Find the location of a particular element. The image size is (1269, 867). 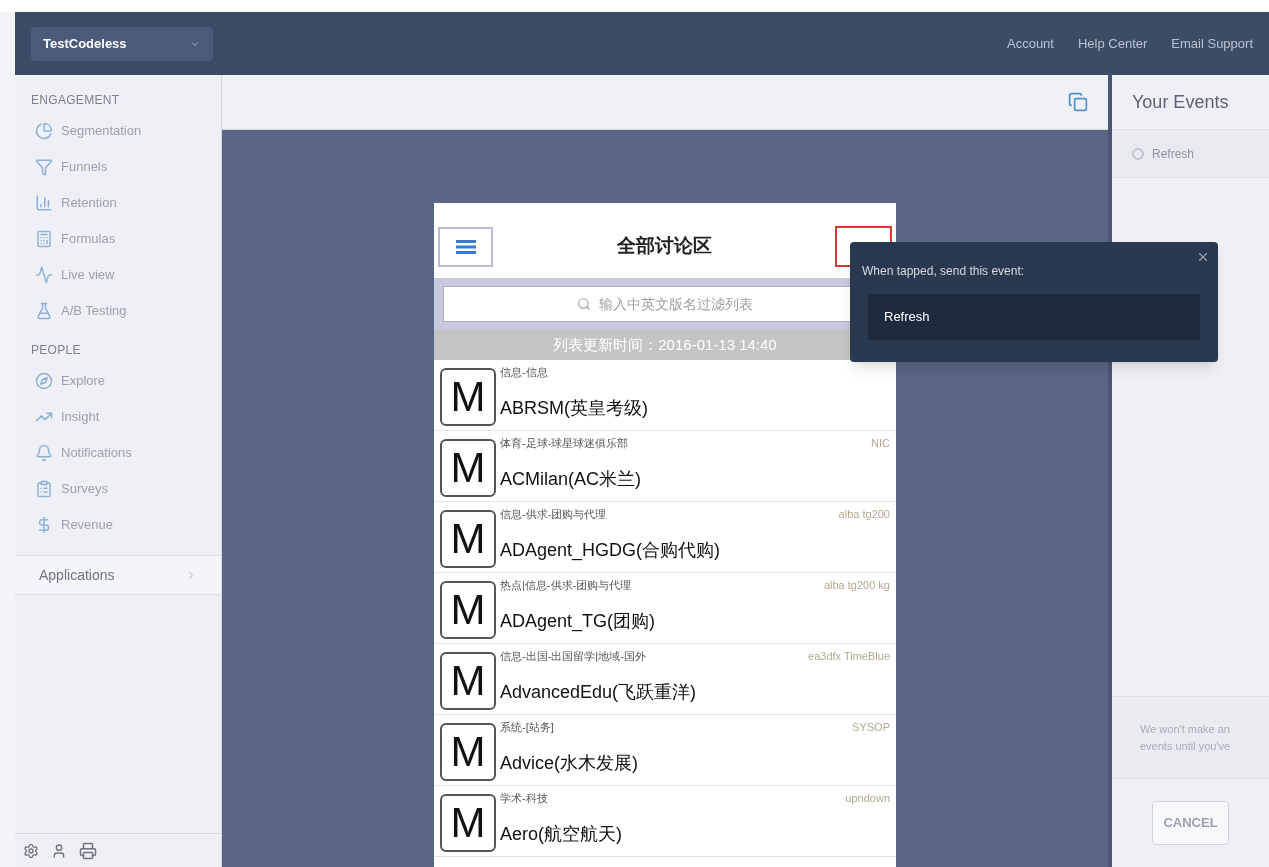

menu-icon is located at coordinates (465, 246).